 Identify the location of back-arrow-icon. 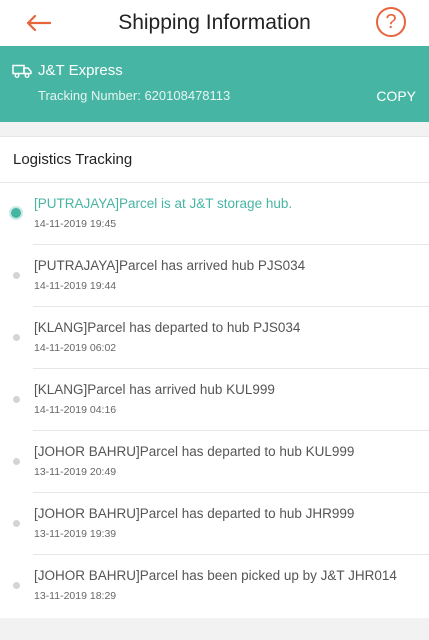
(38, 23).